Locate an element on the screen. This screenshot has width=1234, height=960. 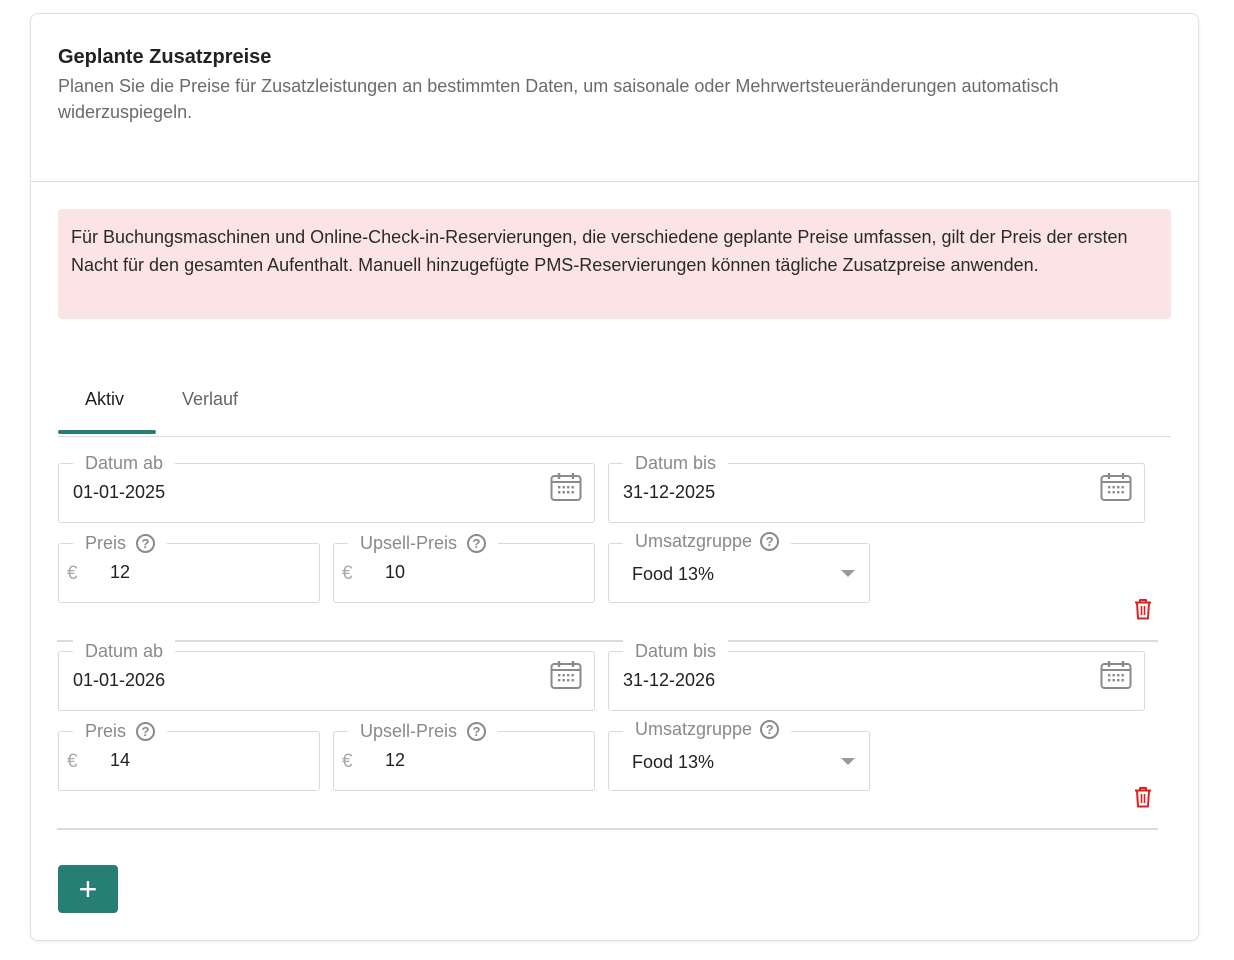
upsell-price-value: 10 is located at coordinates (395, 572).